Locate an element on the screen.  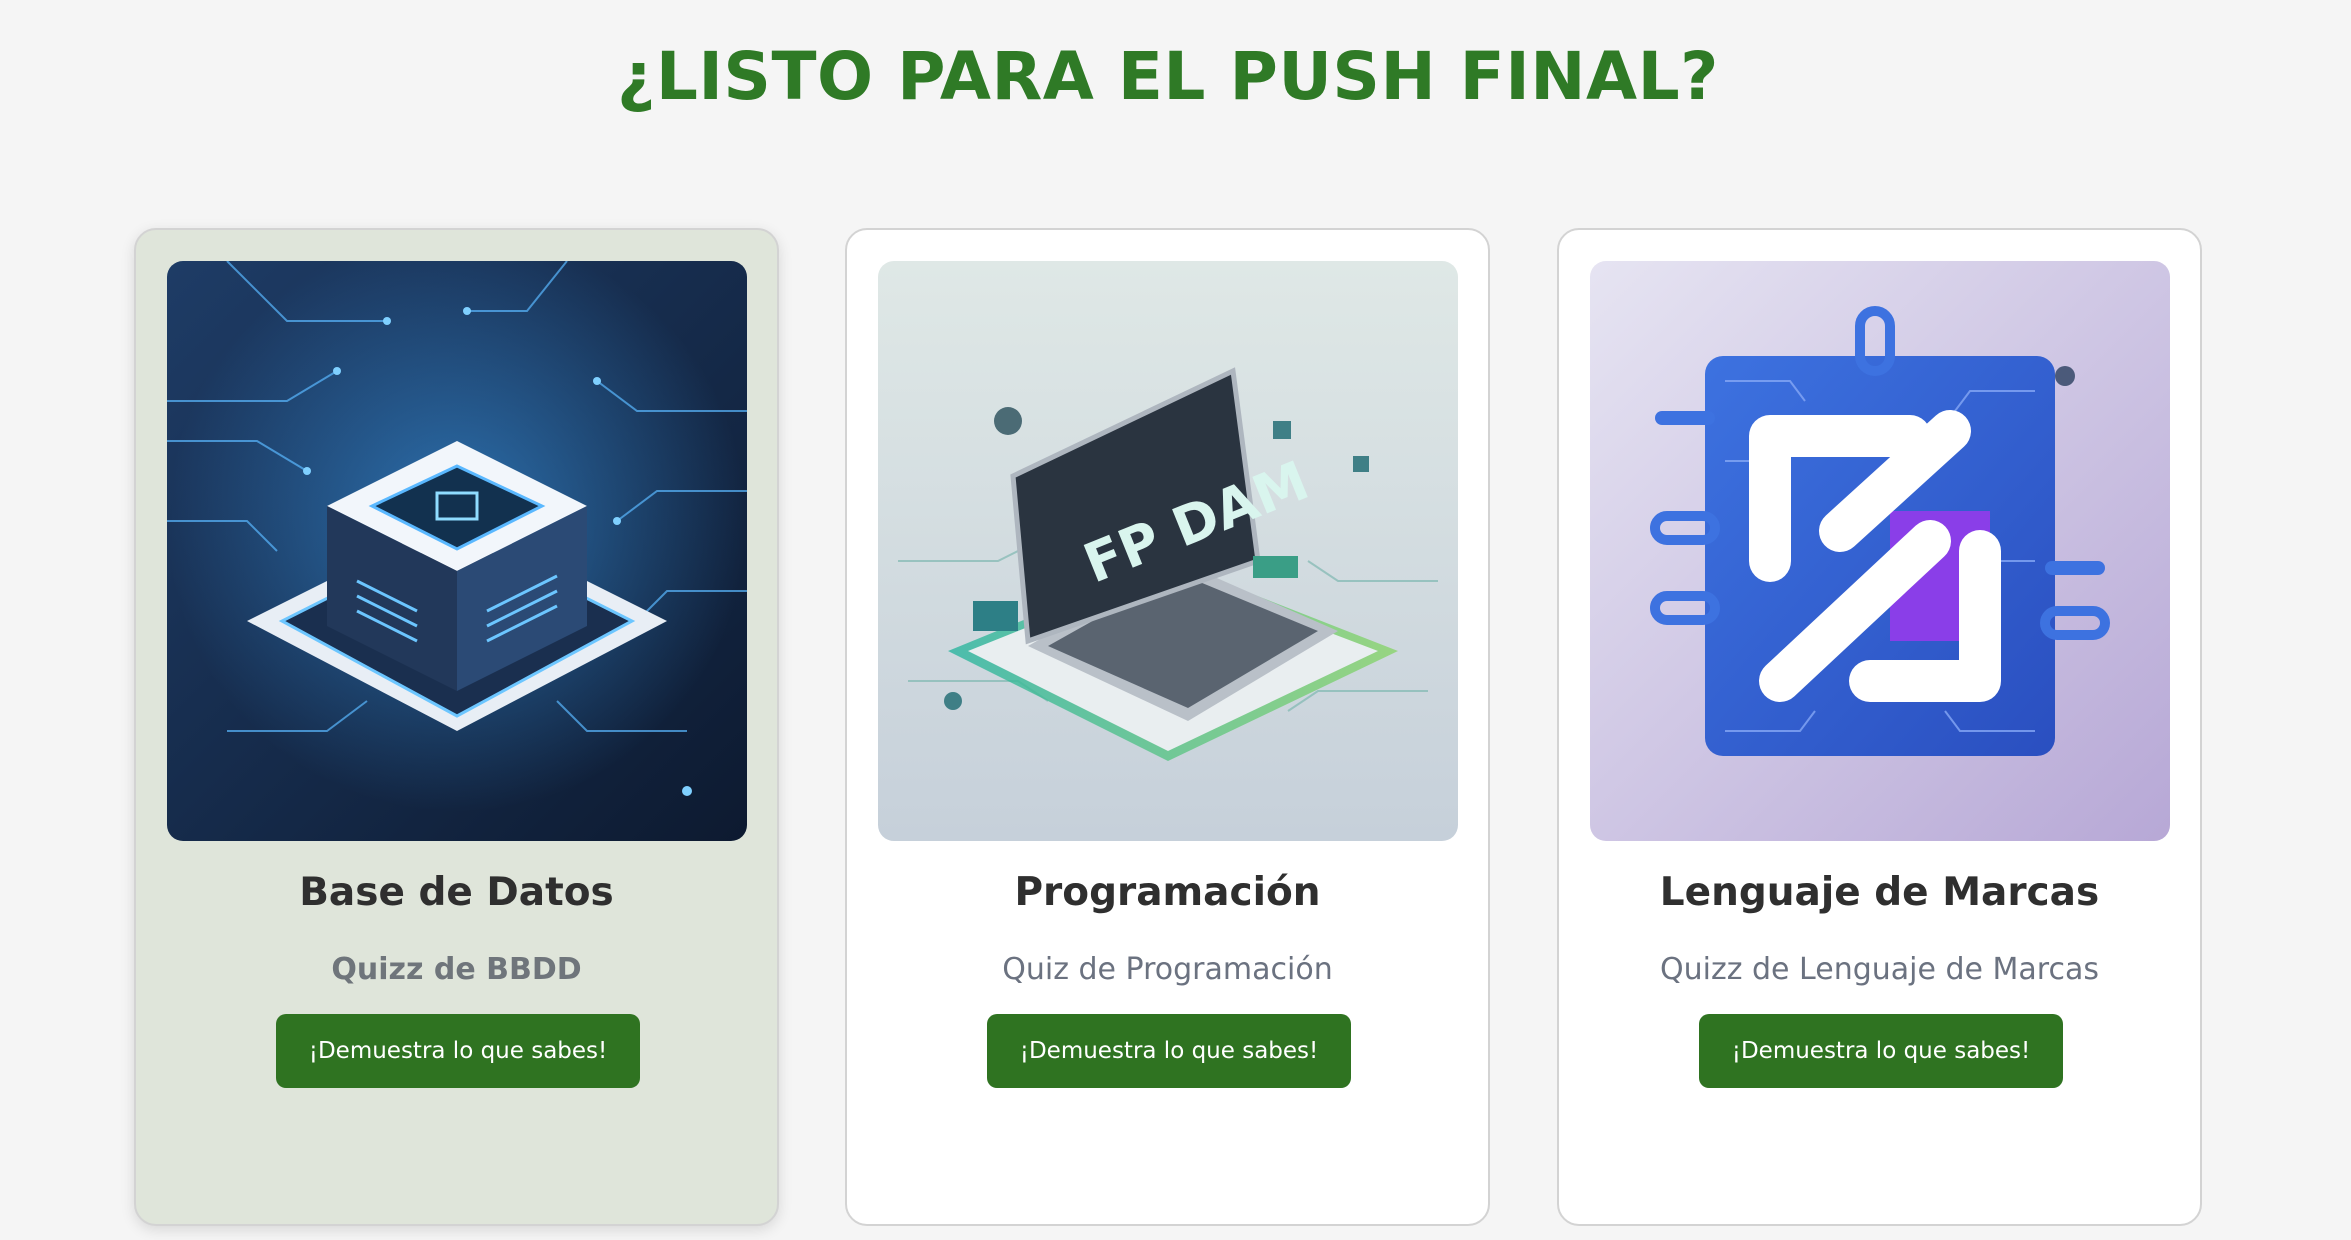
card-image: FP DAM is located at coordinates (1168, 551).